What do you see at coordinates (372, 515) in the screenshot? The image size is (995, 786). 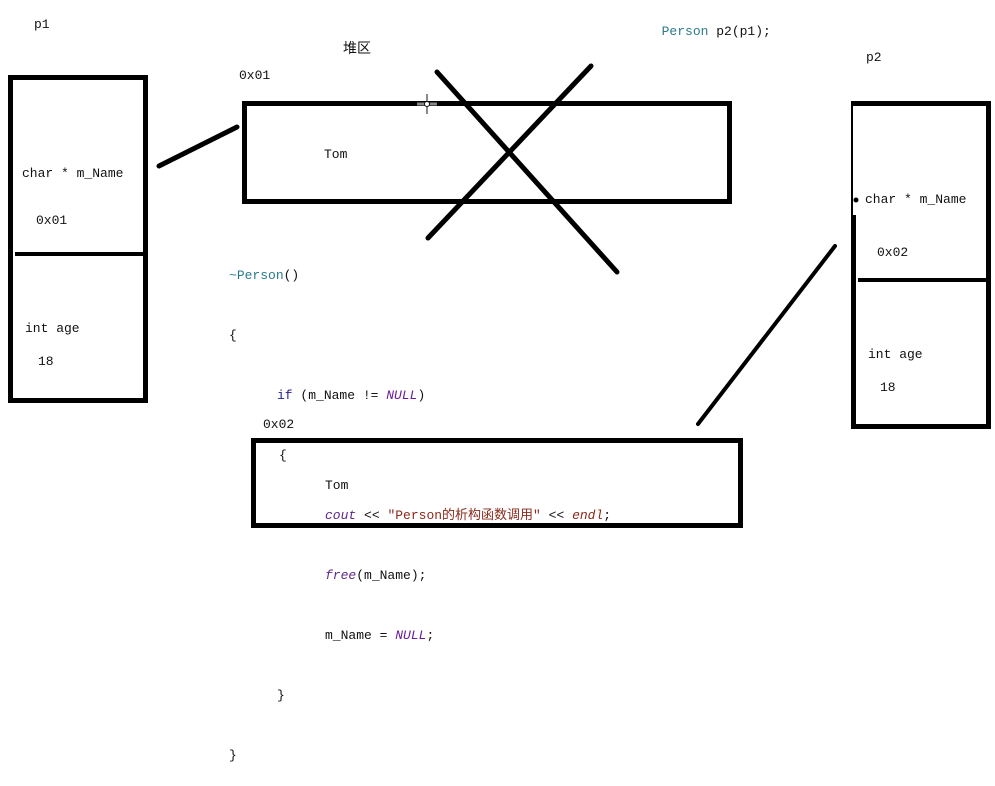 I see `code-shift-1: <<` at bounding box center [372, 515].